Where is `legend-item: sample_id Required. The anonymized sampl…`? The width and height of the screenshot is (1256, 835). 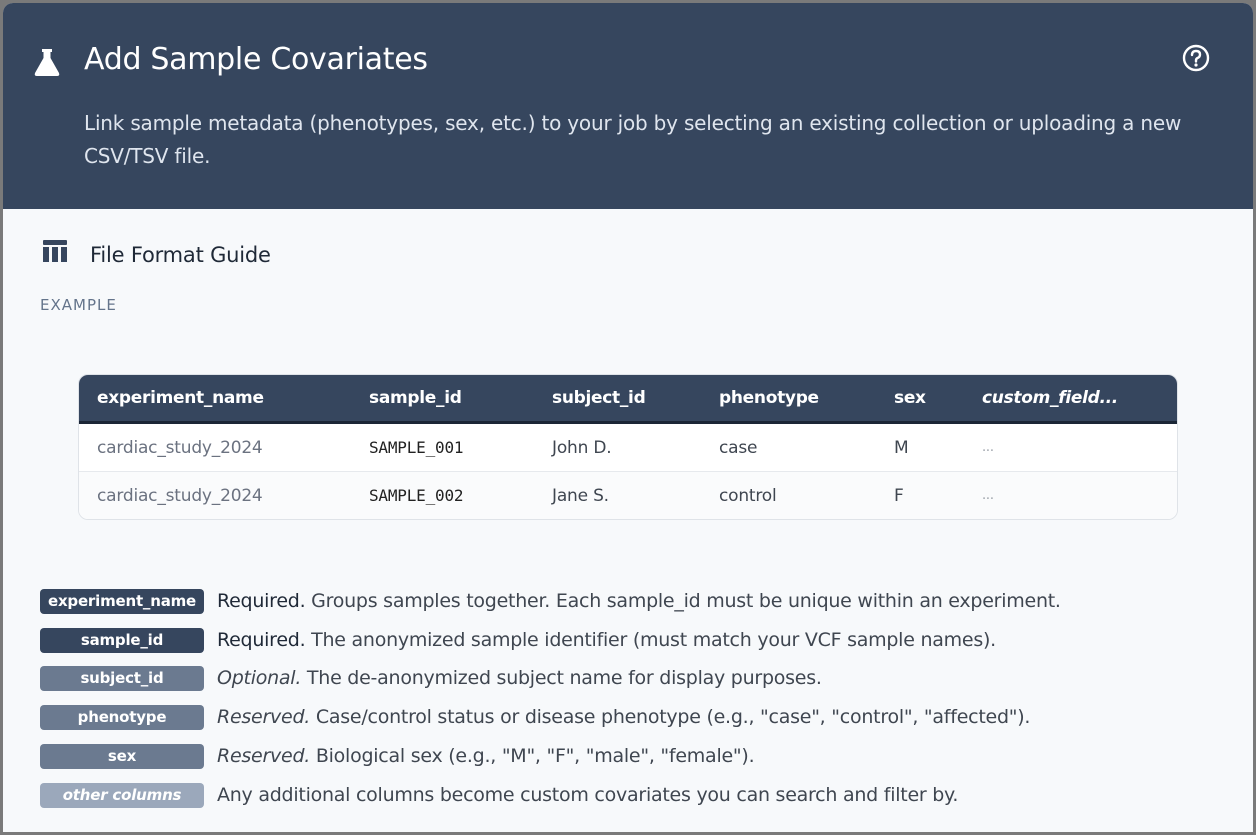
legend-item: sample_id Required. The anonymized sampl… is located at coordinates (640, 641).